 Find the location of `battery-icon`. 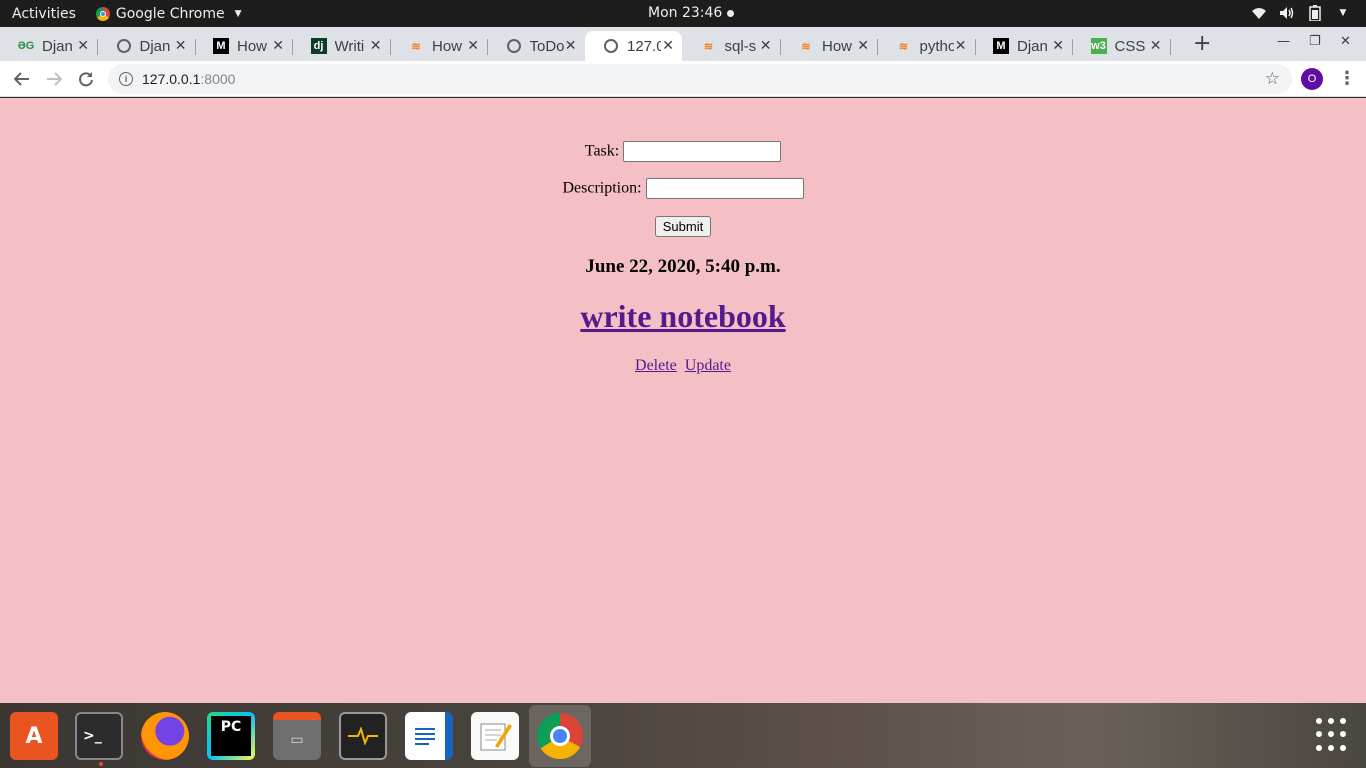

battery-icon is located at coordinates (1315, 13).